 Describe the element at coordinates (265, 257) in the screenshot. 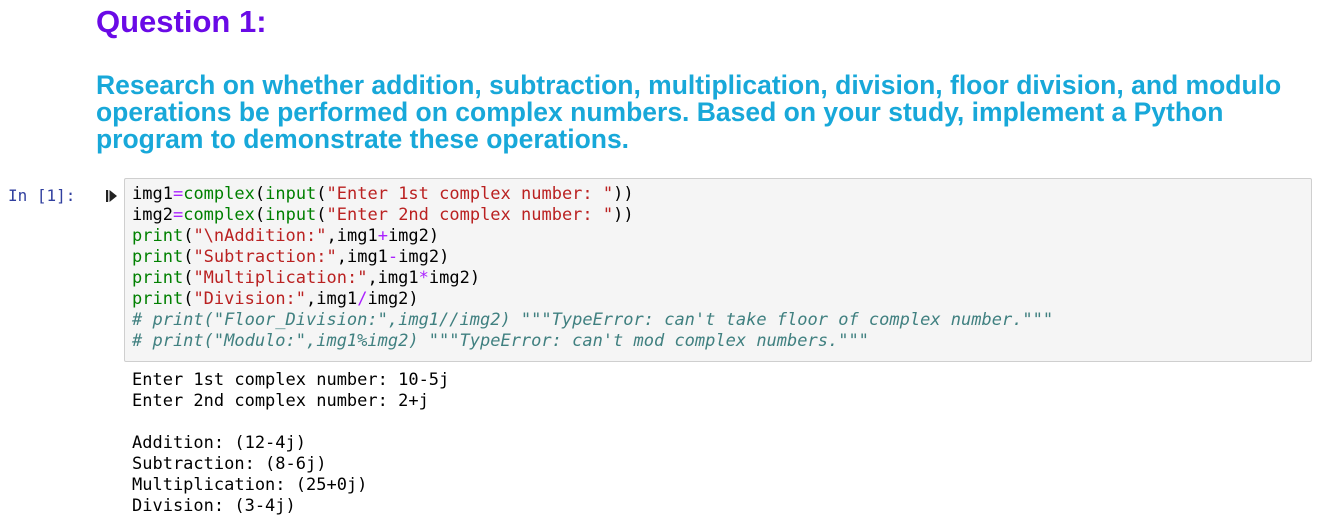

I see `code-token: "Subtraction:"` at that location.